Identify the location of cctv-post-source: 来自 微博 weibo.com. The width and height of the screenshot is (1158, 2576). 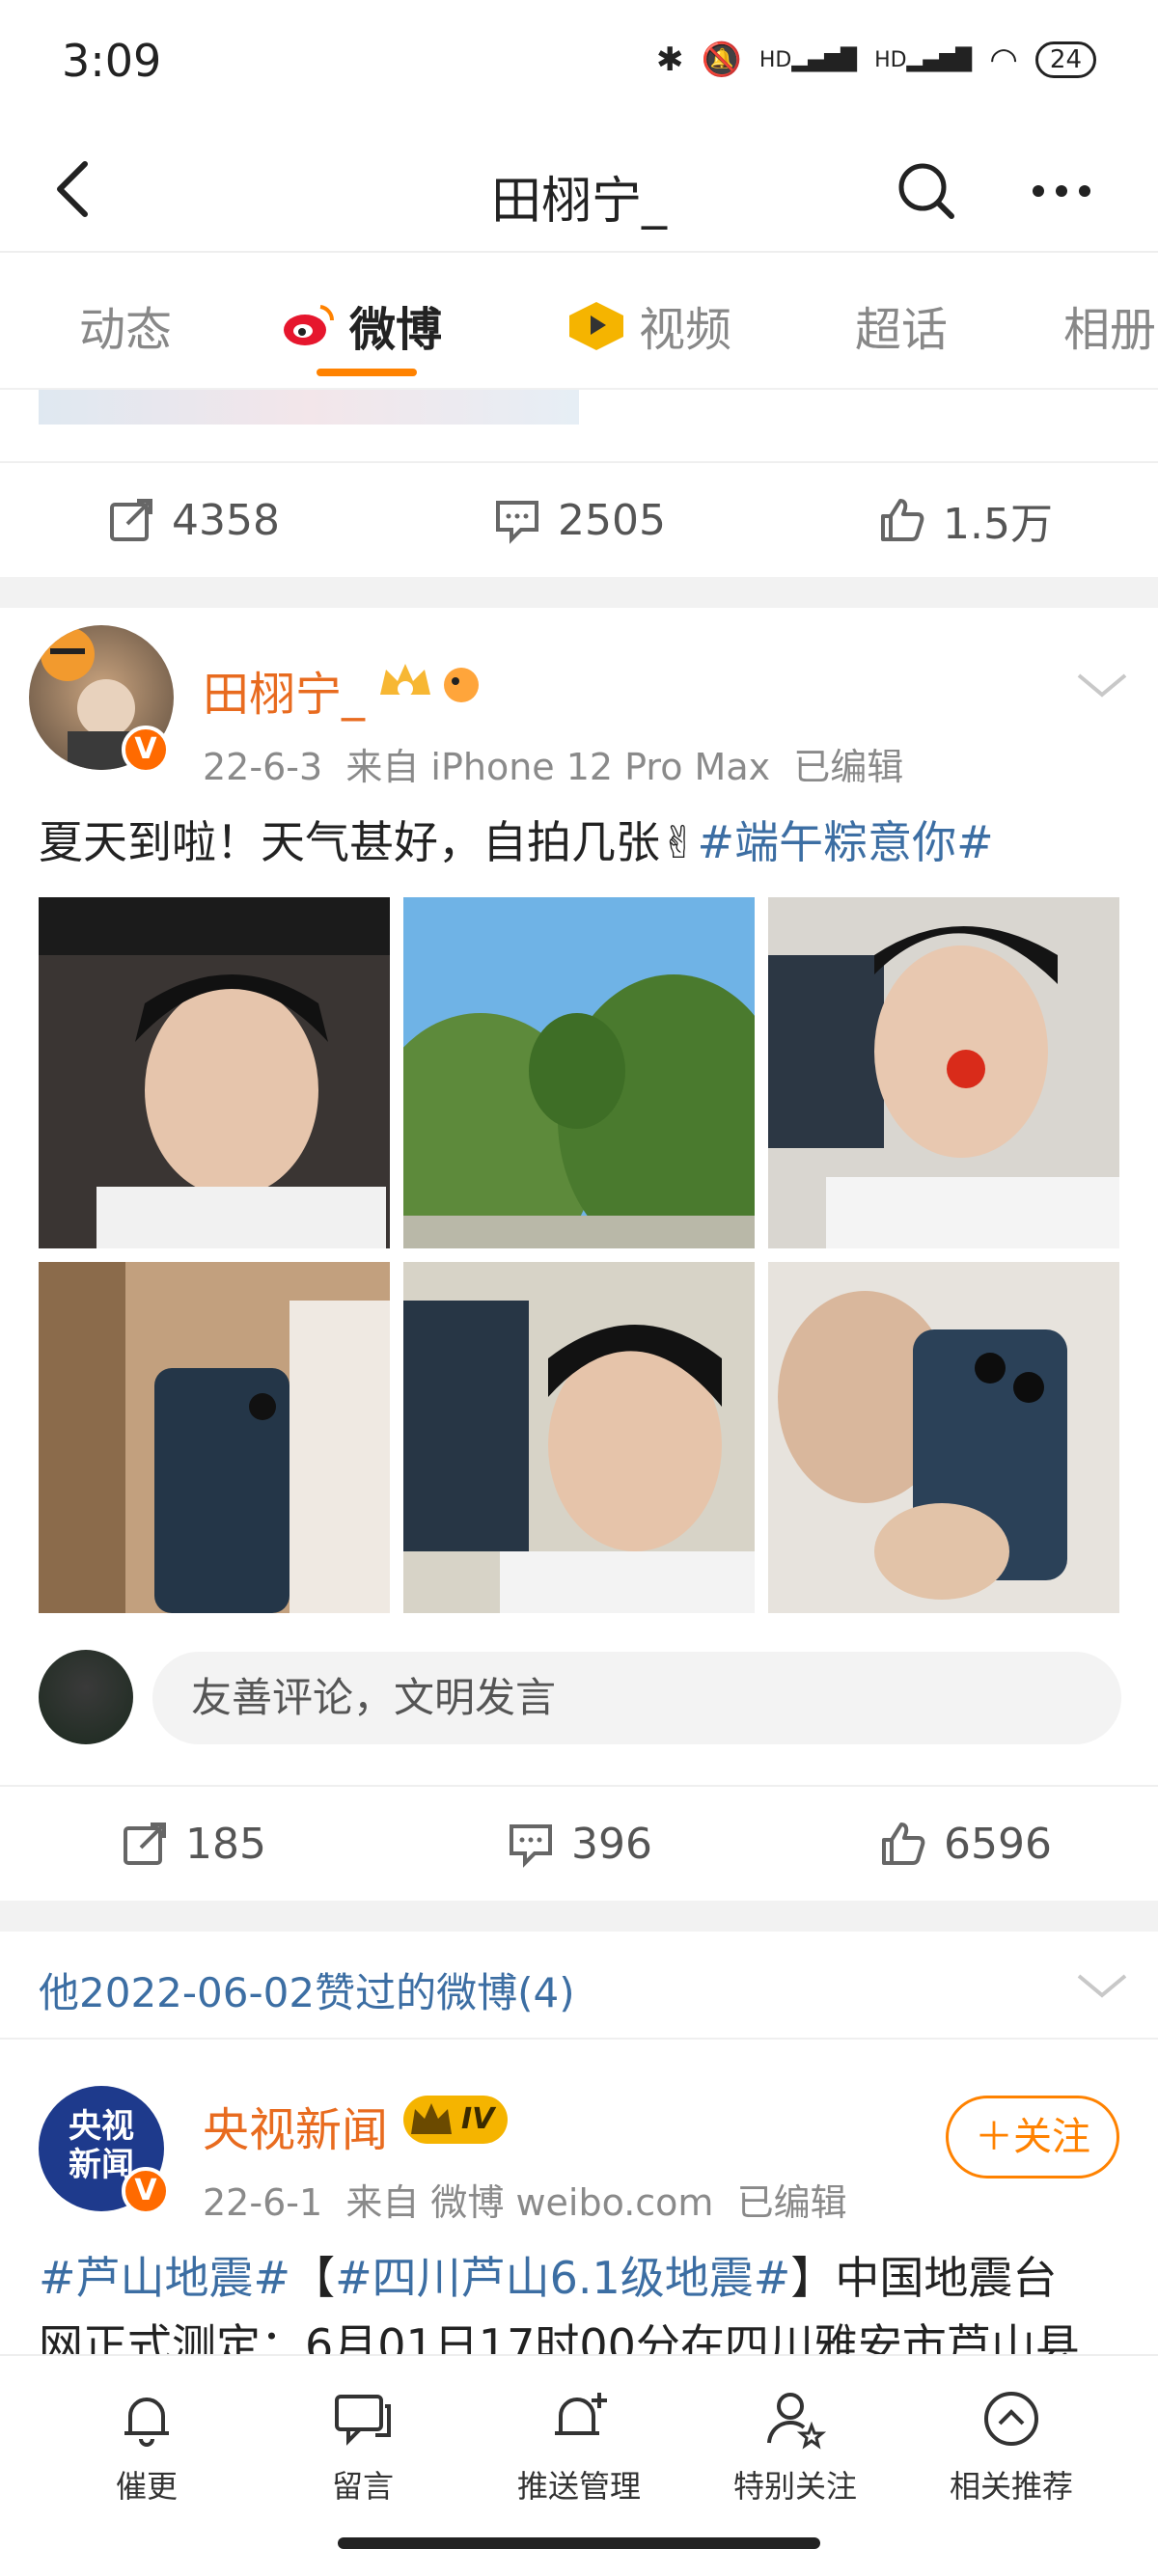
(529, 2202).